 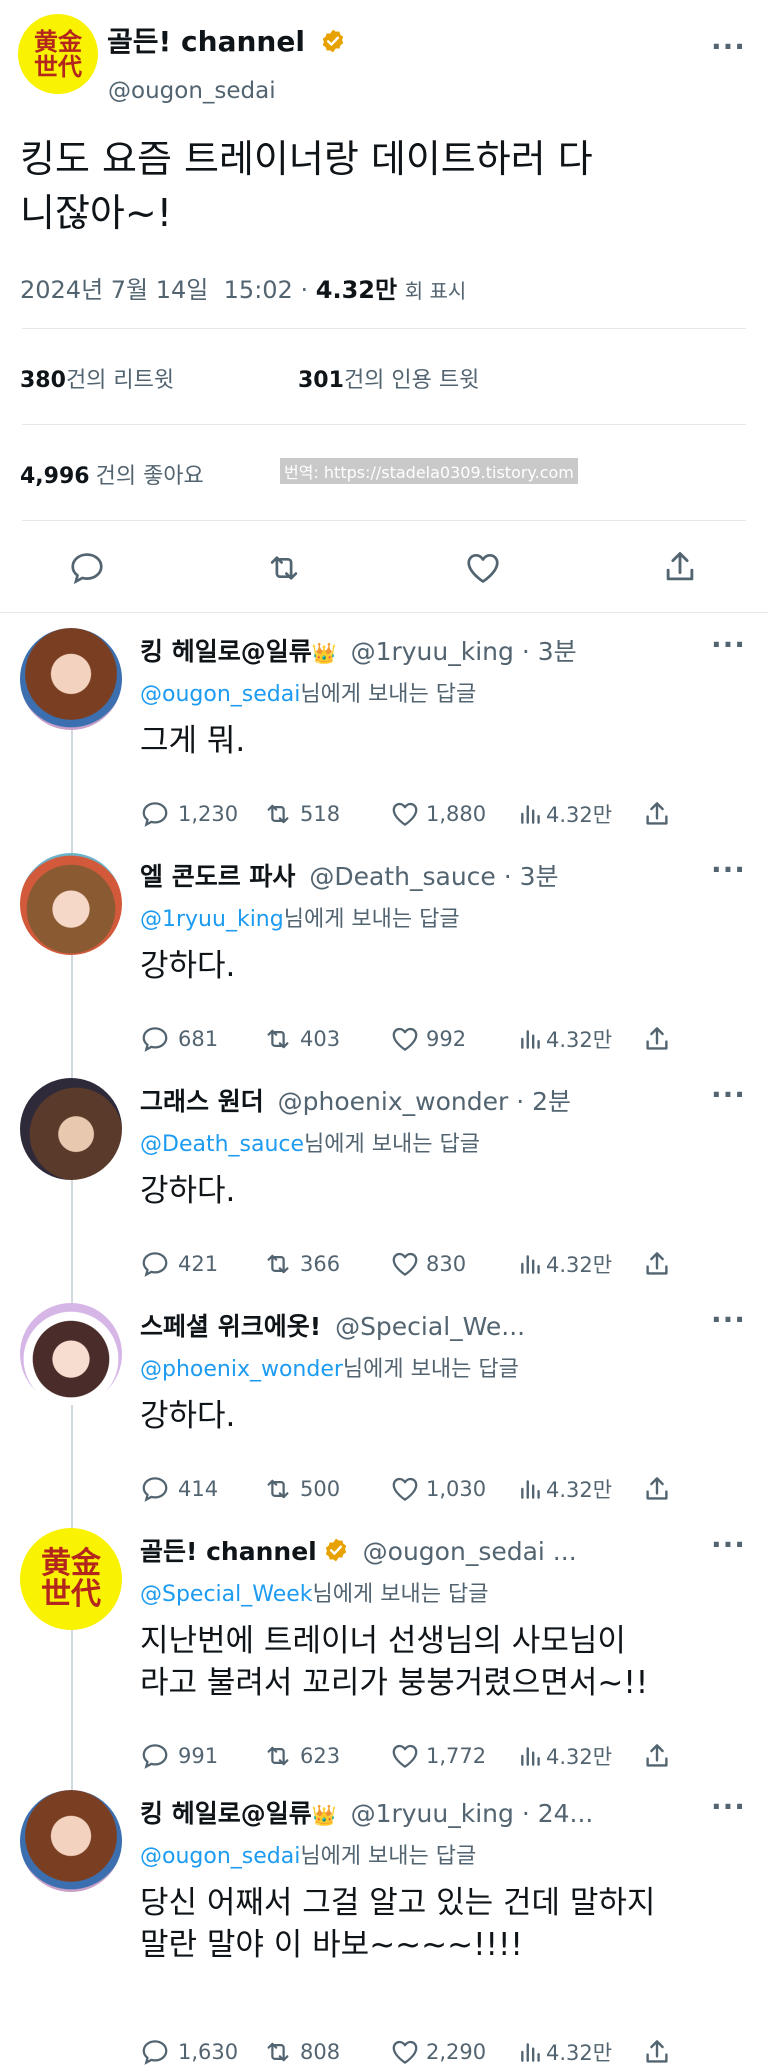 What do you see at coordinates (388, 694) in the screenshot?
I see `reply-to-label: 님에게 보내는 답글` at bounding box center [388, 694].